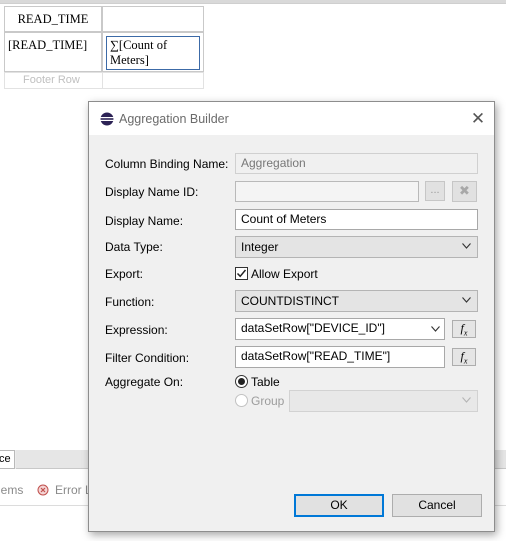  I want to click on footer-row: Footer Row, so click(104, 80).